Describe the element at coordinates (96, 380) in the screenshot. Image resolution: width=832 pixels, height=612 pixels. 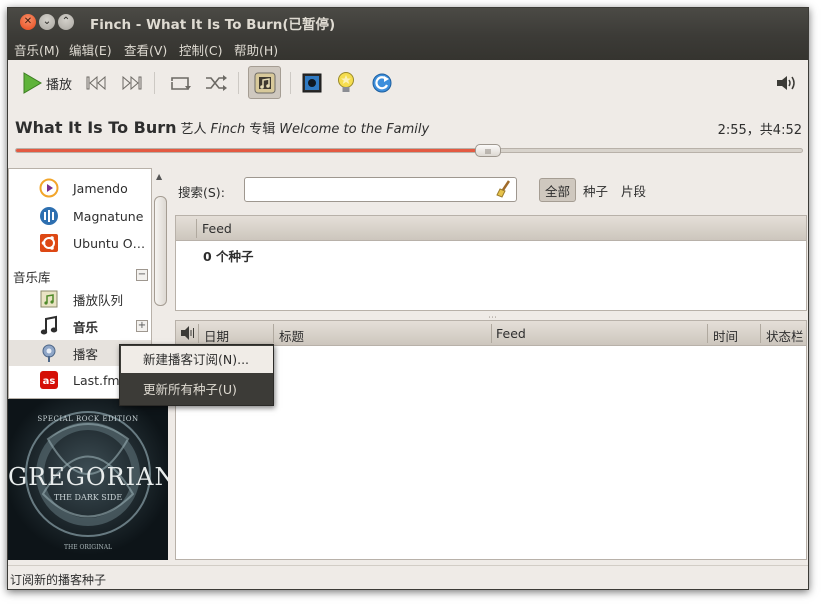
I see `sidebar-item-label: Last.fm` at that location.